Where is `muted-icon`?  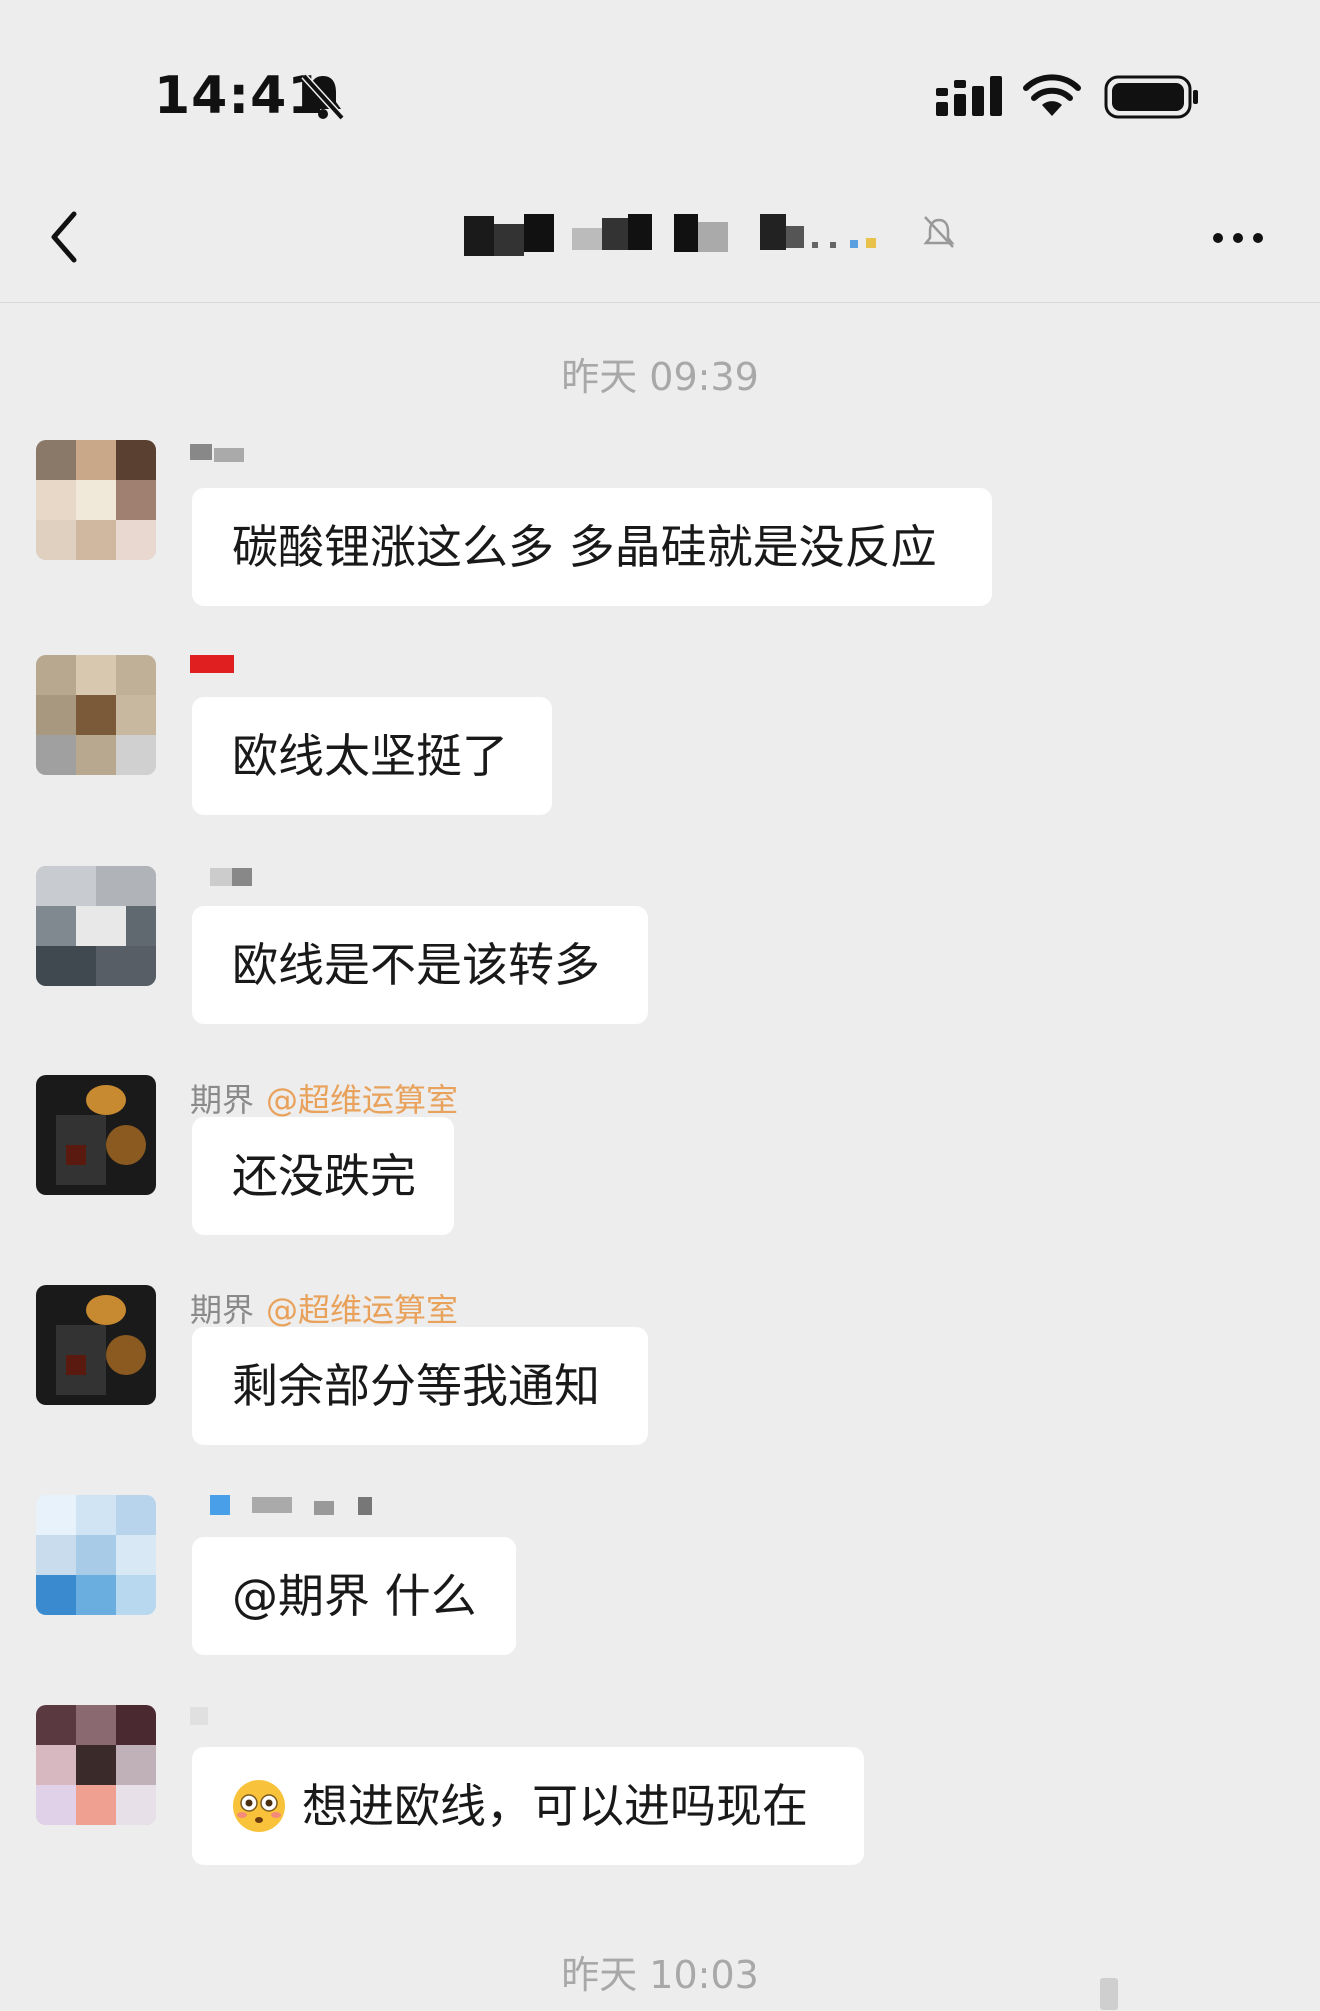
muted-icon is located at coordinates (939, 232).